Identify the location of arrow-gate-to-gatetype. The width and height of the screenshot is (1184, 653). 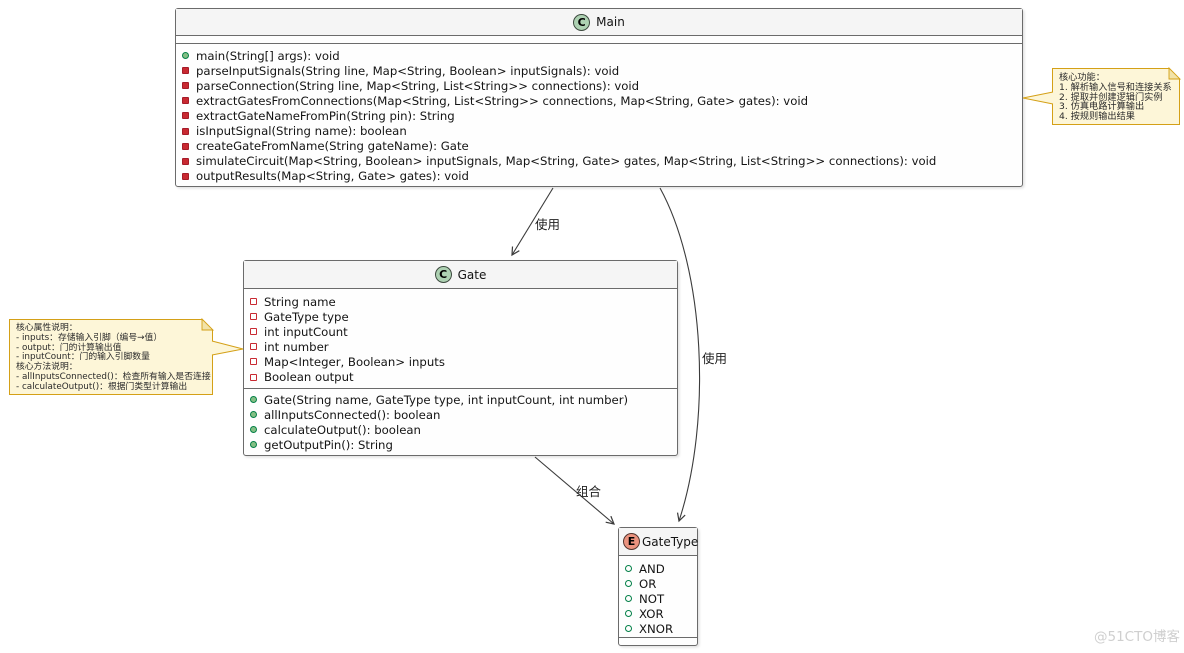
(574, 490).